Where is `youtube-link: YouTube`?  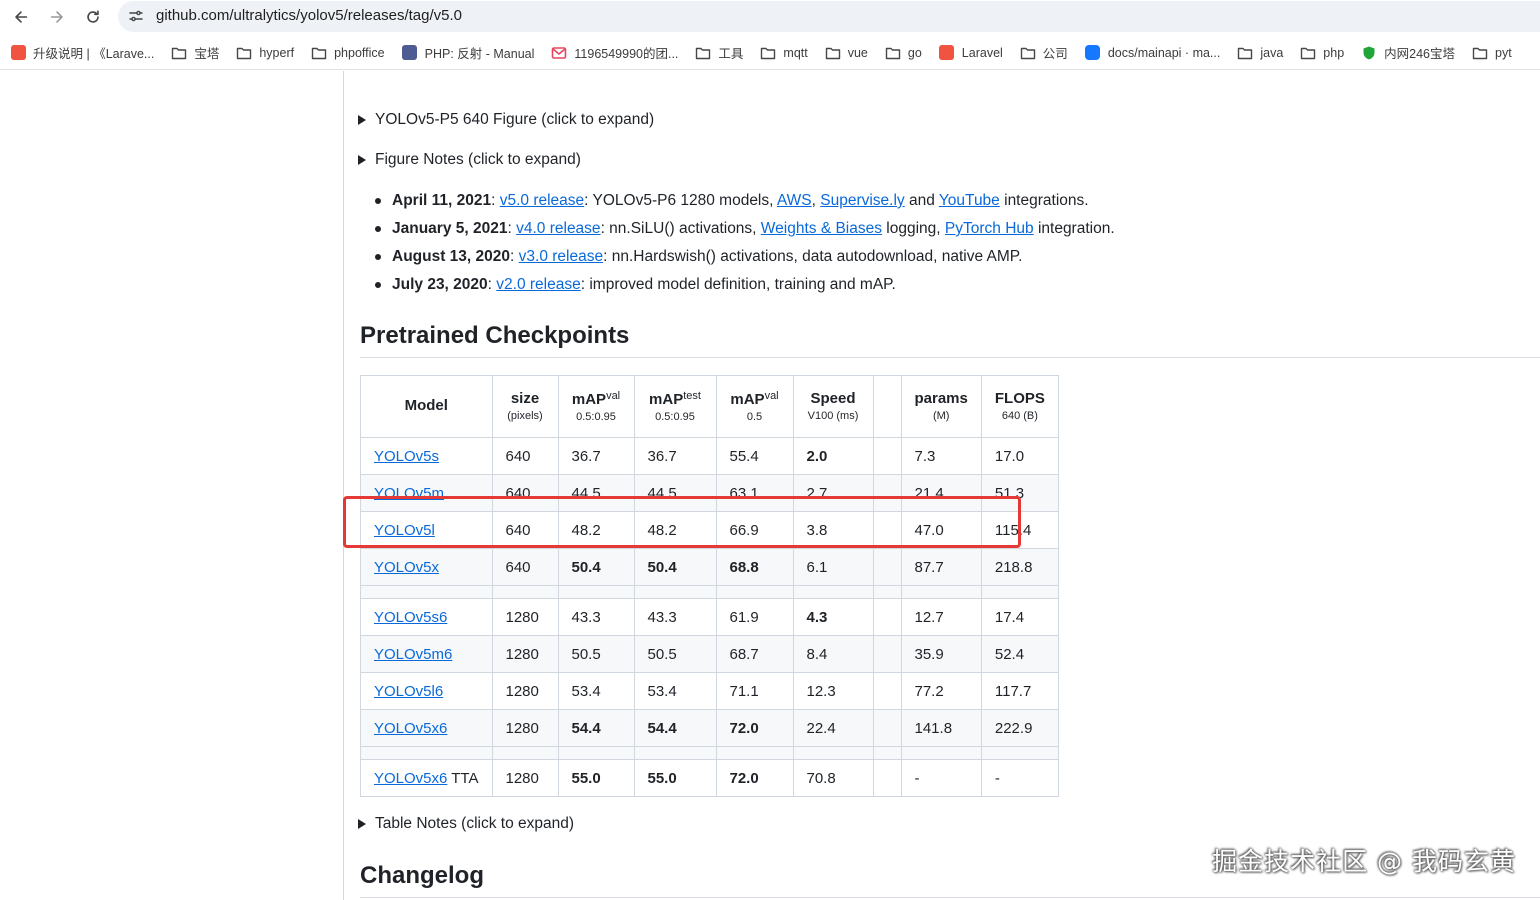 youtube-link: YouTube is located at coordinates (969, 200).